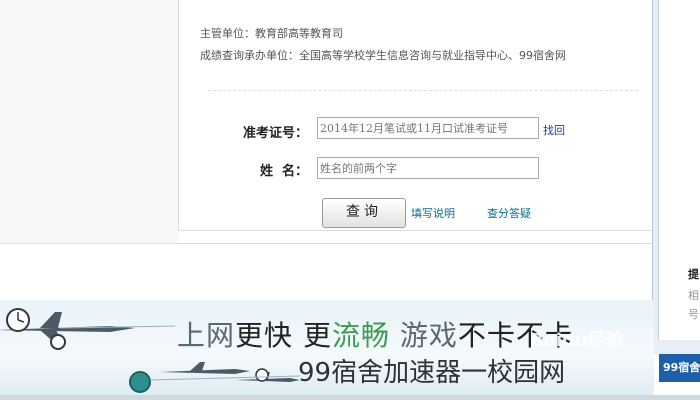 This screenshot has height=400, width=700. What do you see at coordinates (432, 373) in the screenshot?
I see `banner-slogan-line2: 99宿舍加速器一校园网` at bounding box center [432, 373].